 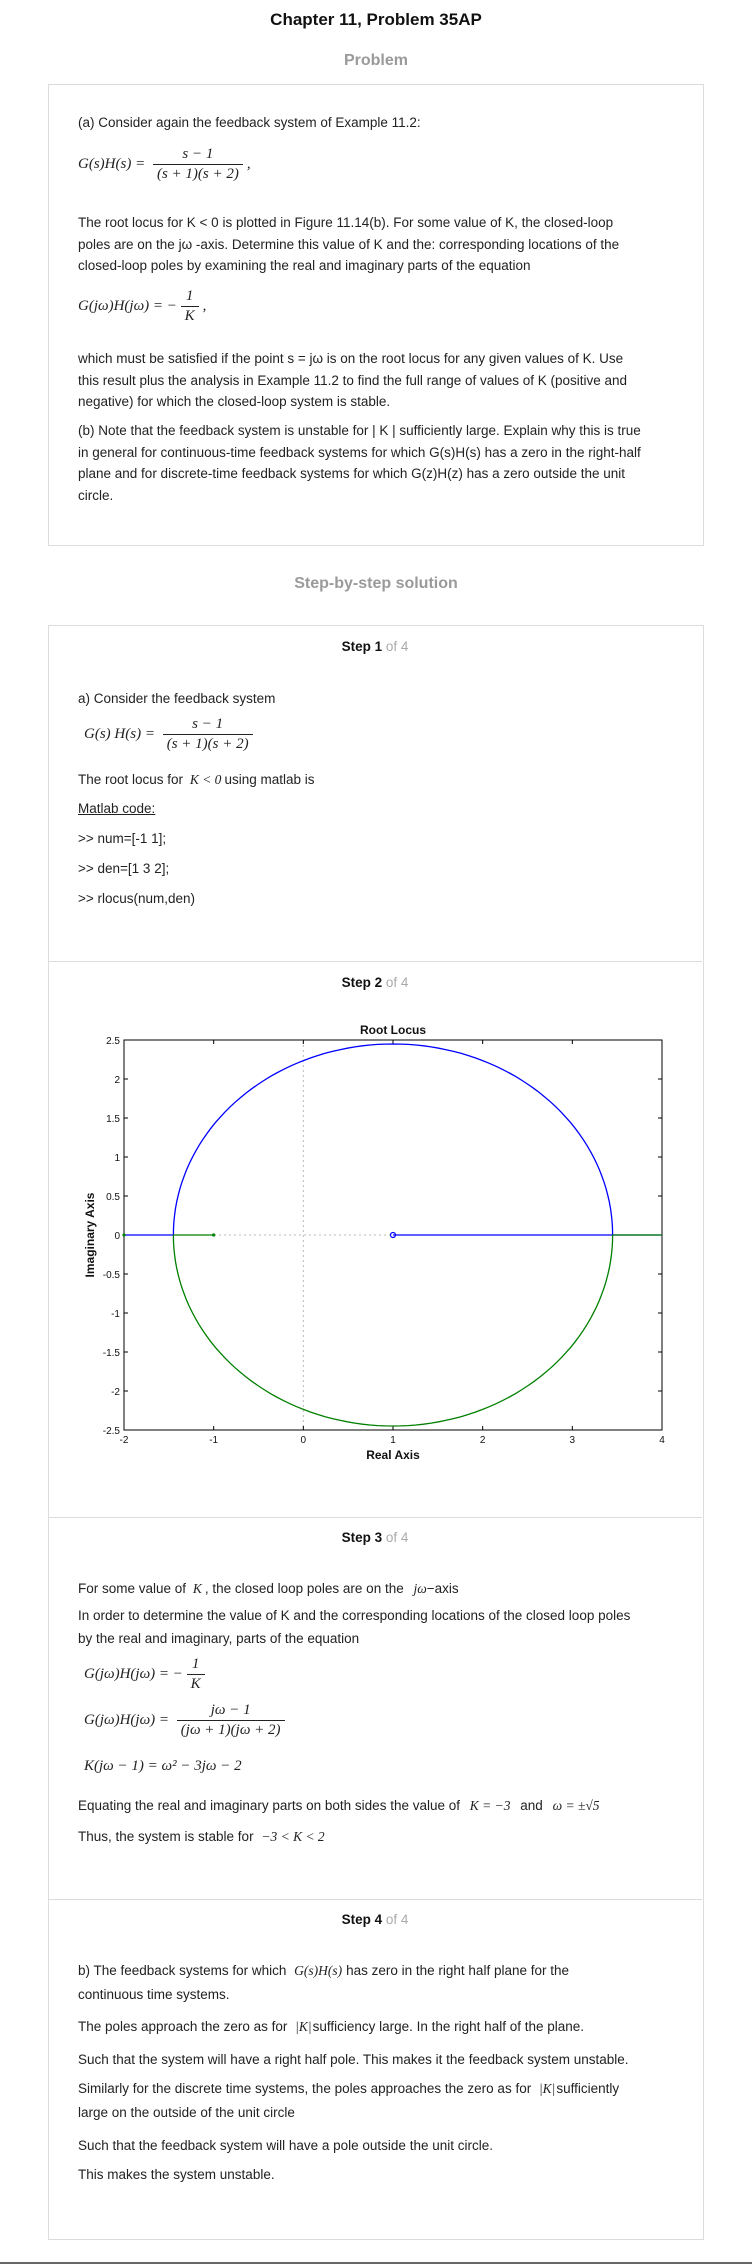 What do you see at coordinates (133, 1673) in the screenshot?
I see `eqA-lhs: G(jω)H(jω) = −` at bounding box center [133, 1673].